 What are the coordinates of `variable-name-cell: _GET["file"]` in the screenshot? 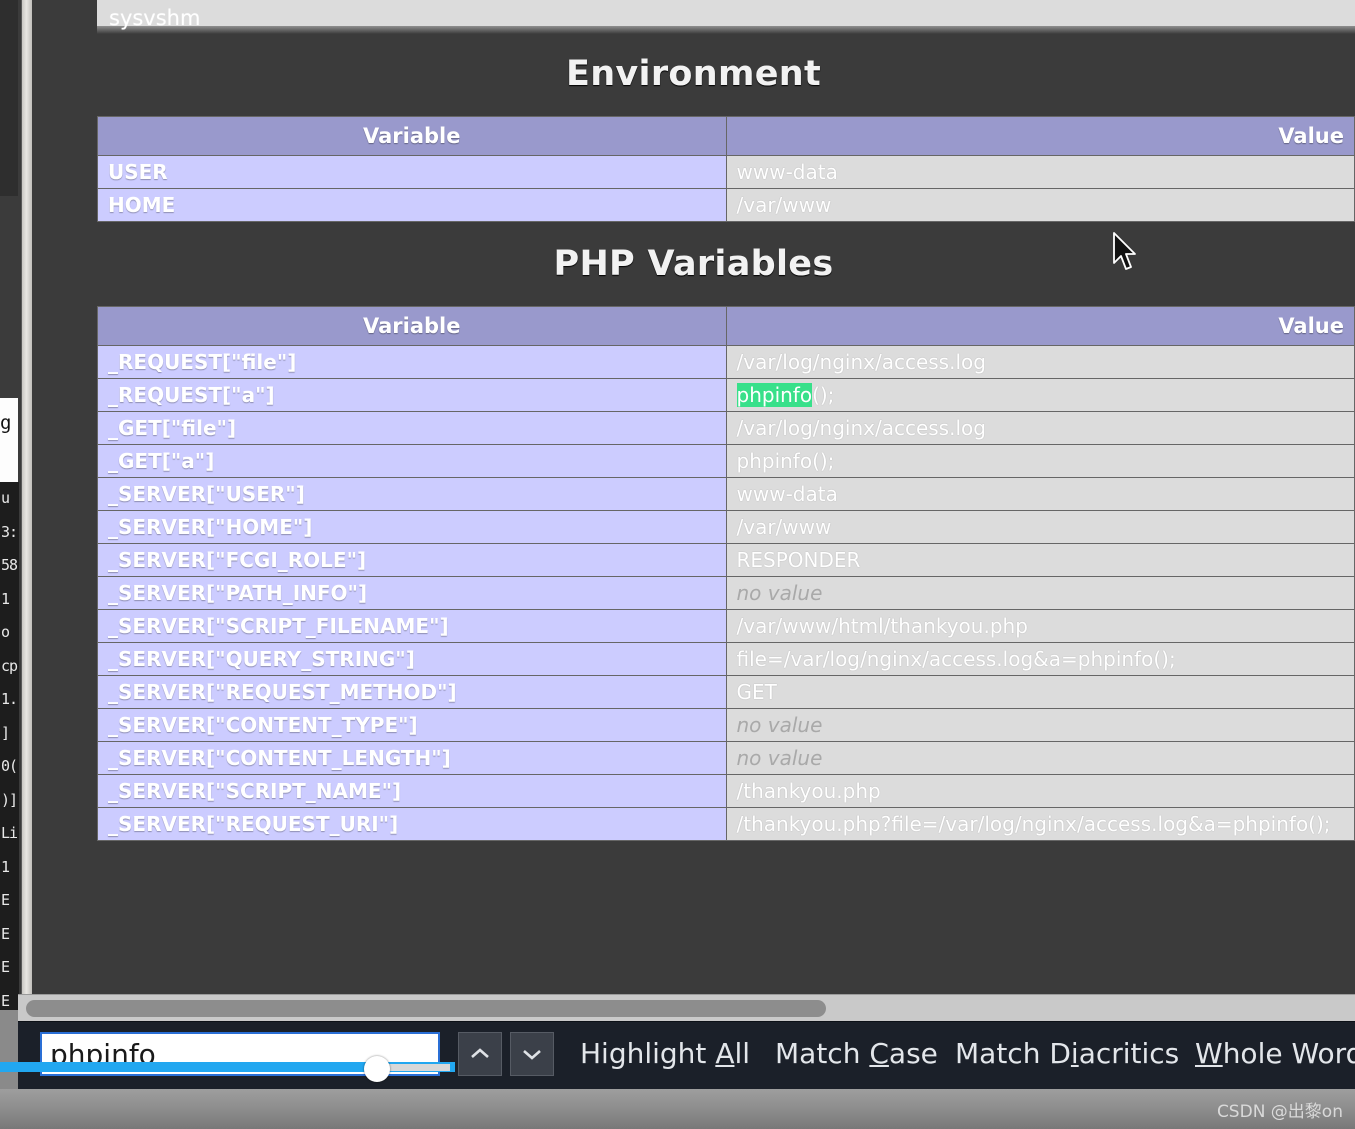 It's located at (412, 428).